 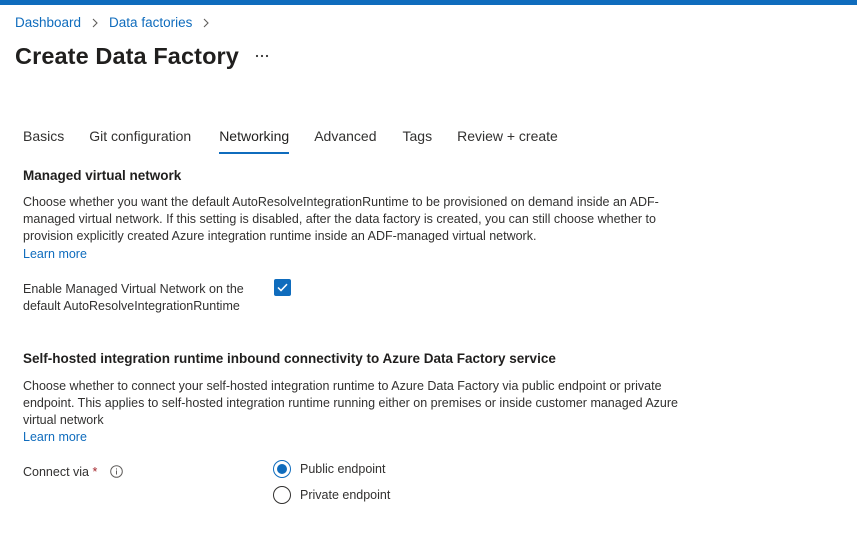 I want to click on required-asterisk: *, so click(x=95, y=472).